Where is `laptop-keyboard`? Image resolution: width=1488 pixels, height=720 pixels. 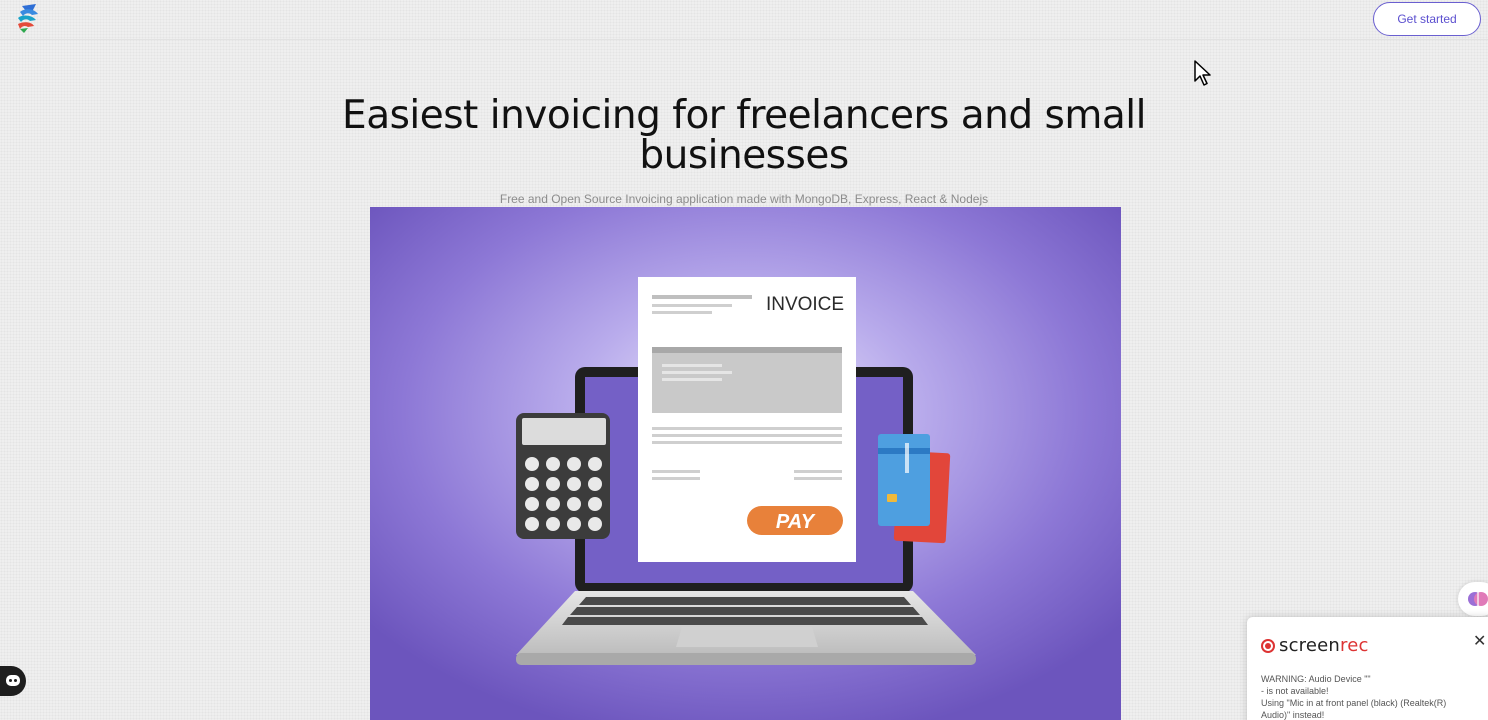
laptop-keyboard is located at coordinates (745, 611).